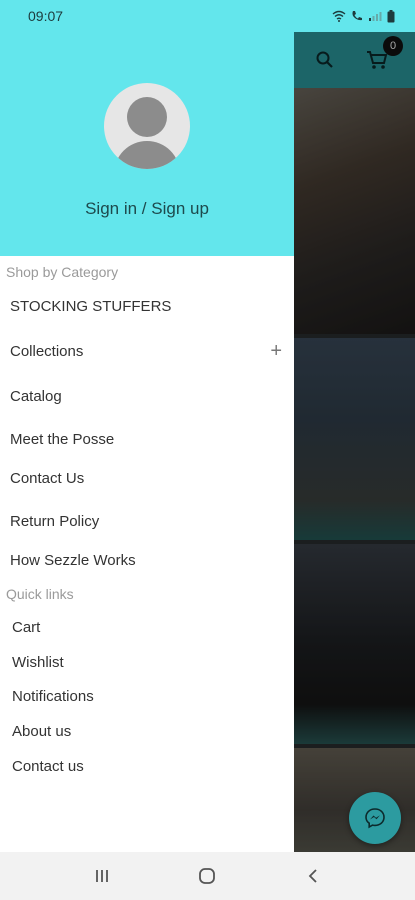 This screenshot has width=415, height=900. I want to click on avatar-body, so click(147, 155).